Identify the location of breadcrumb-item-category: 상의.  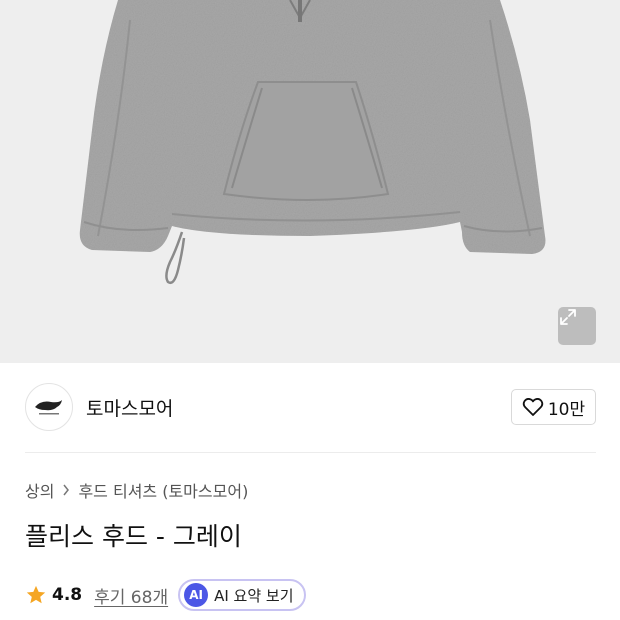
(39, 490).